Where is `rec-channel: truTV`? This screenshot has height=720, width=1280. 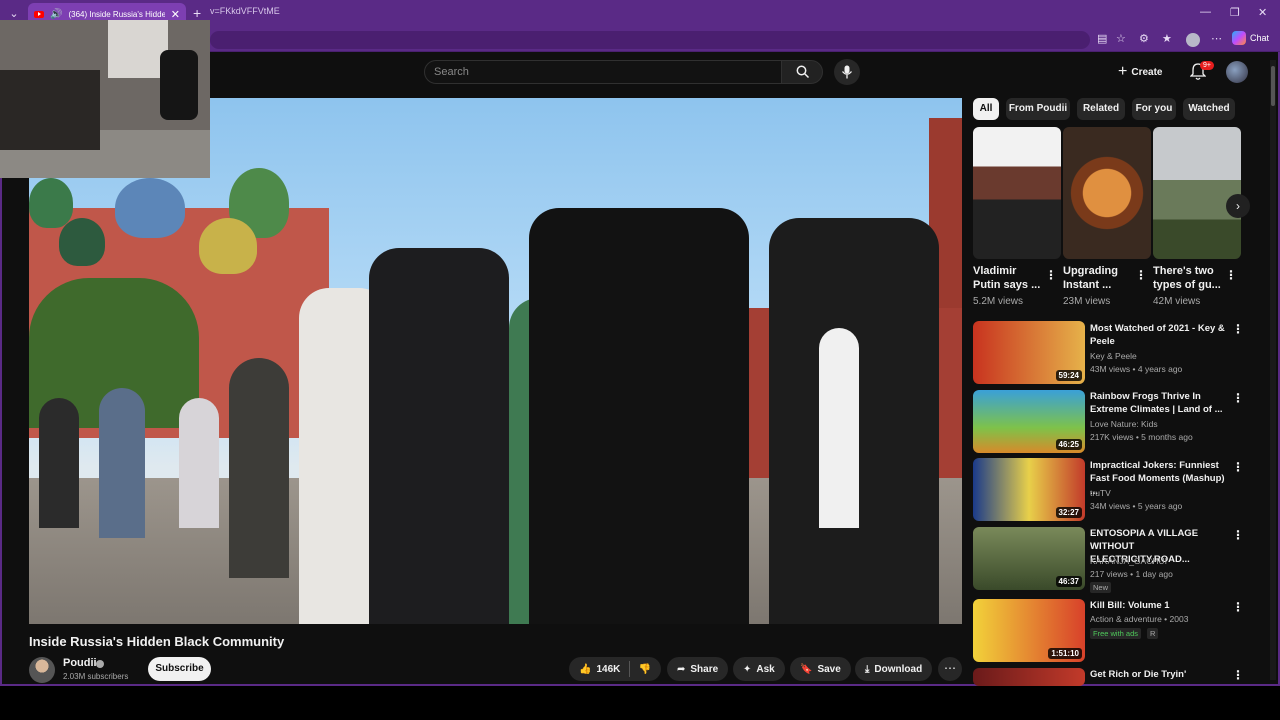
rec-channel: truTV is located at coordinates (1100, 493).